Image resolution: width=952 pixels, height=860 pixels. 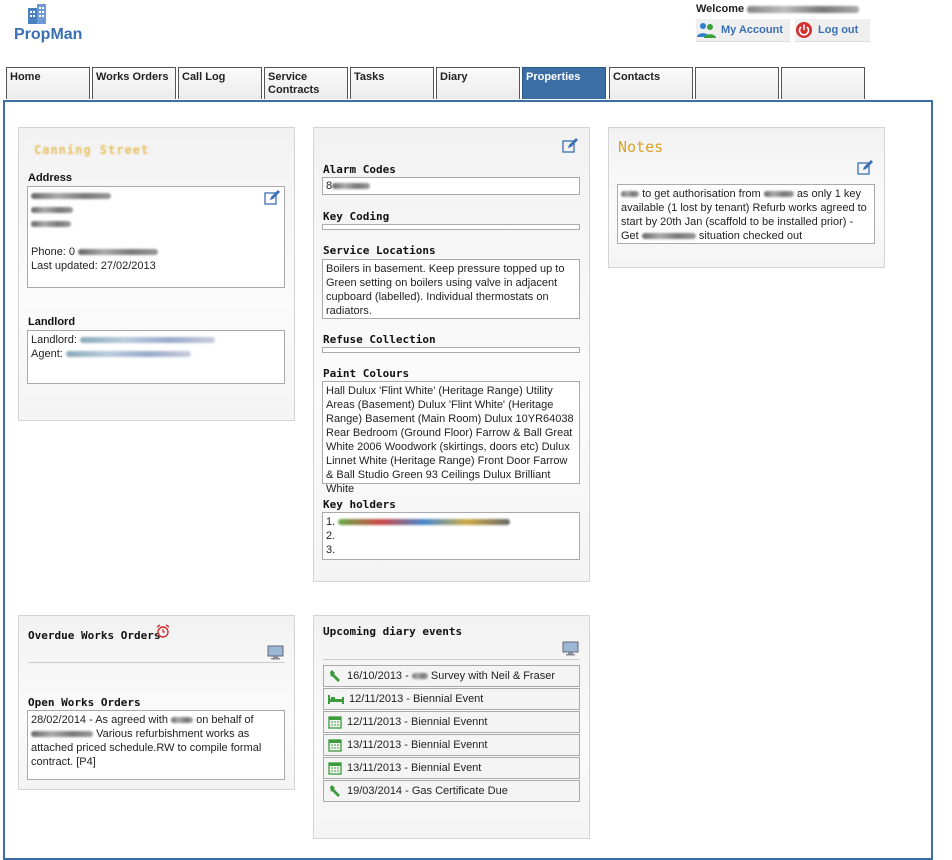 What do you see at coordinates (366, 373) in the screenshot?
I see `paint-colours-heading: Paint Colours` at bounding box center [366, 373].